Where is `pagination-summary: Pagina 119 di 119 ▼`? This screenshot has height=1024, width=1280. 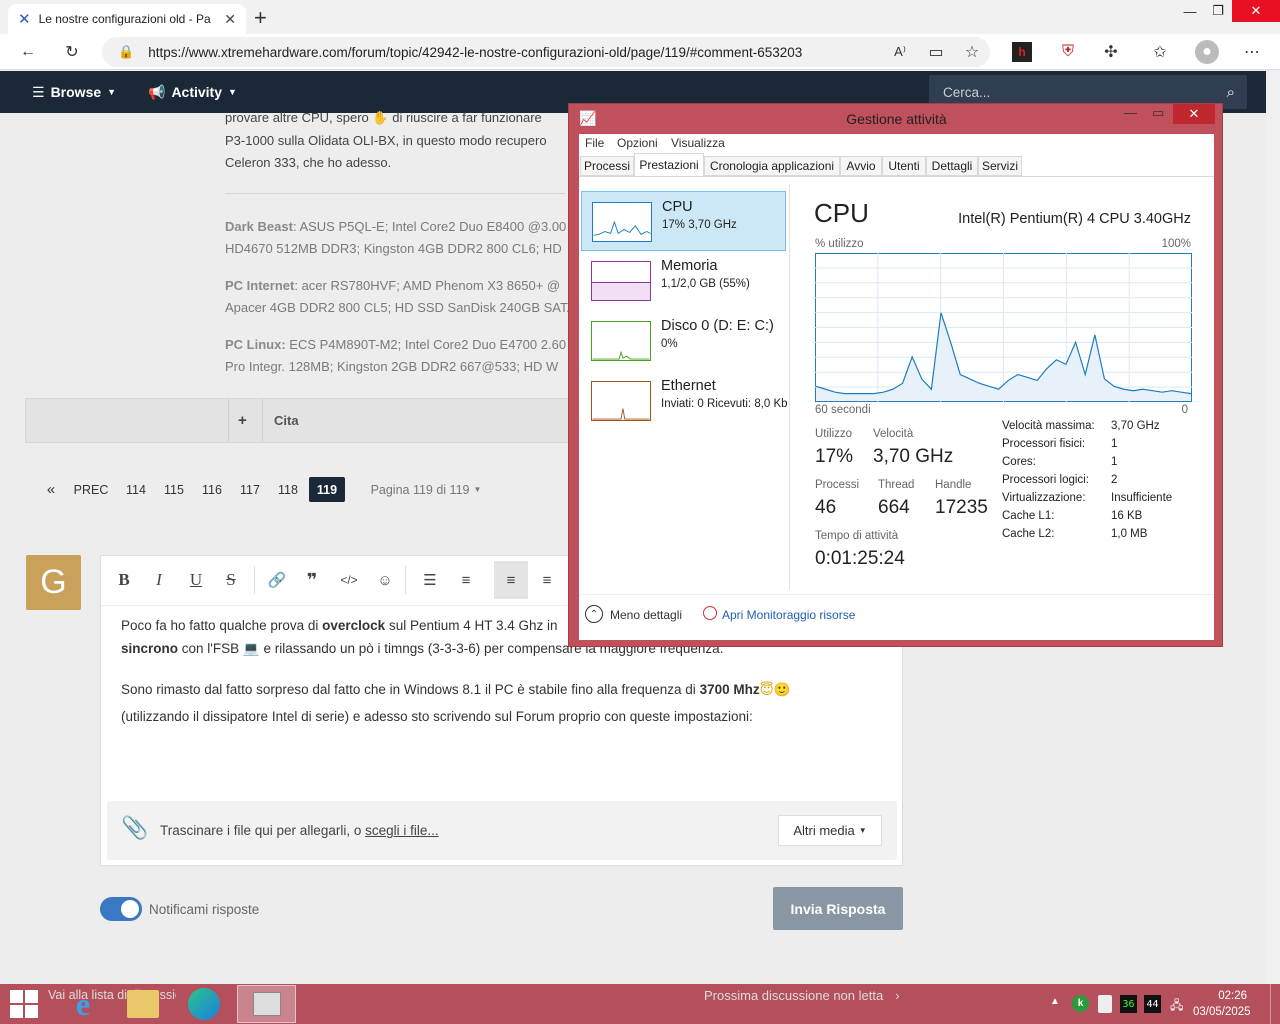 pagination-summary: Pagina 119 di 119 ▼ is located at coordinates (426, 489).